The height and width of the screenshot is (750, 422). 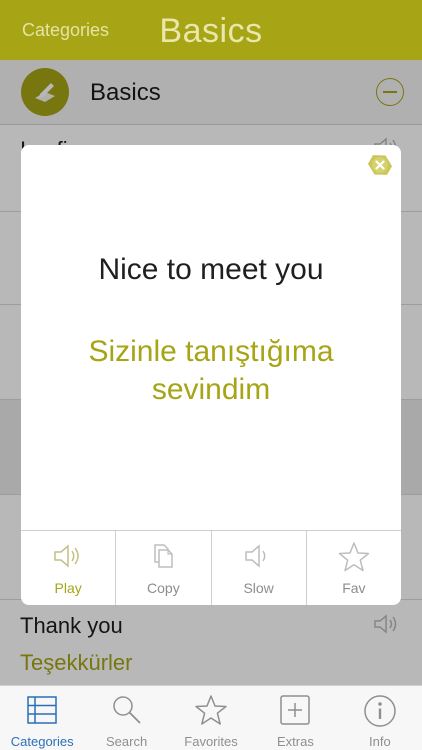 I want to click on fav-label: Fav, so click(x=354, y=588).